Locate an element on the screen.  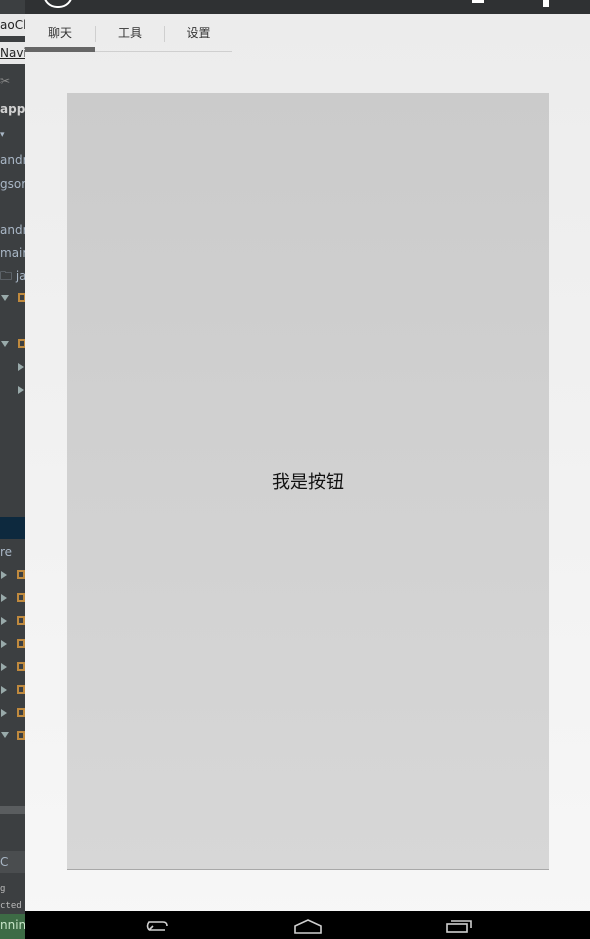
ide-selected-row is located at coordinates (12, 528).